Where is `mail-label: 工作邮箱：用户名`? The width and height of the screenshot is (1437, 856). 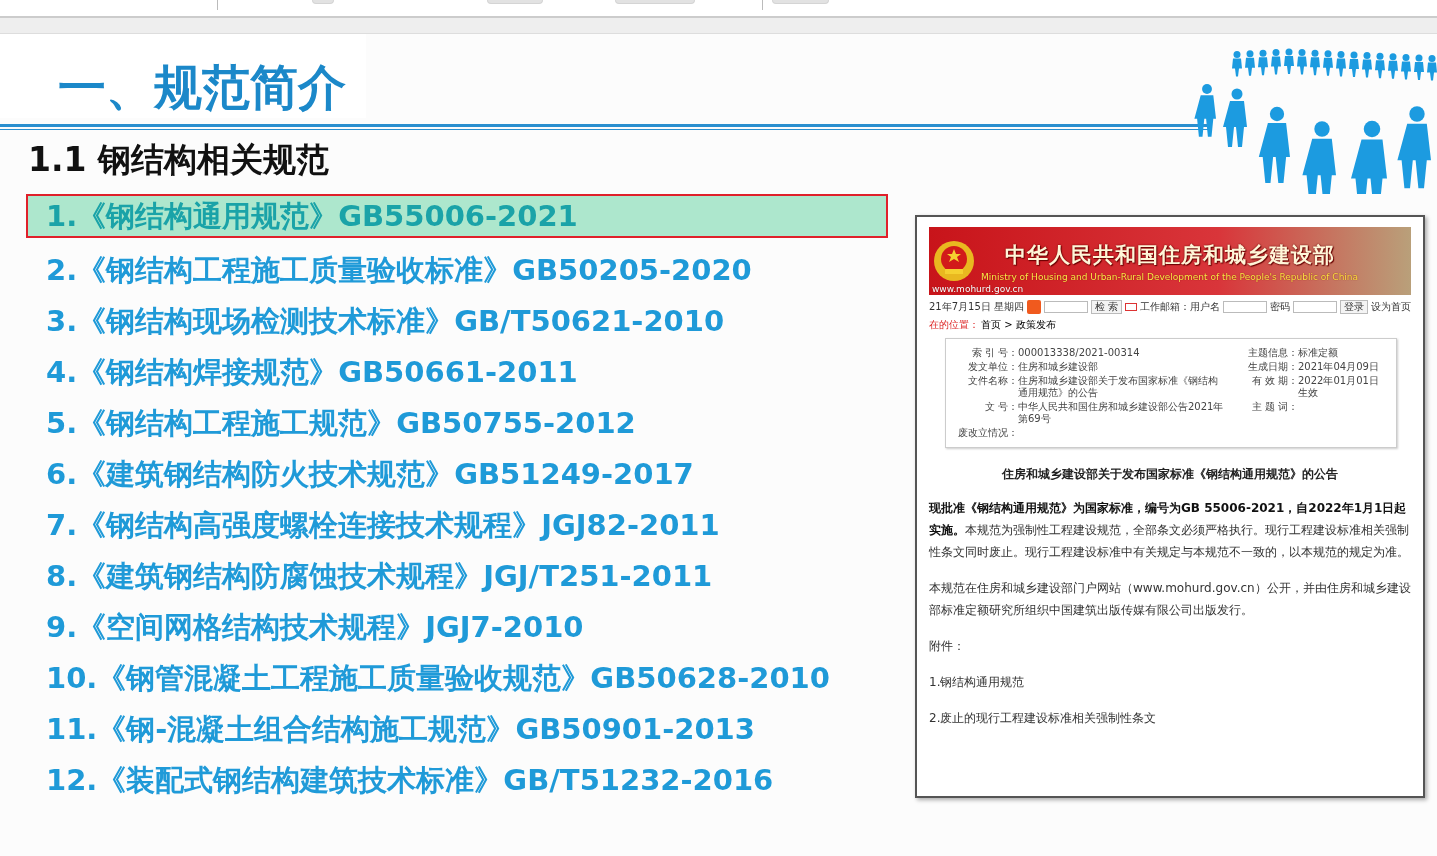 mail-label: 工作邮箱：用户名 is located at coordinates (1180, 307).